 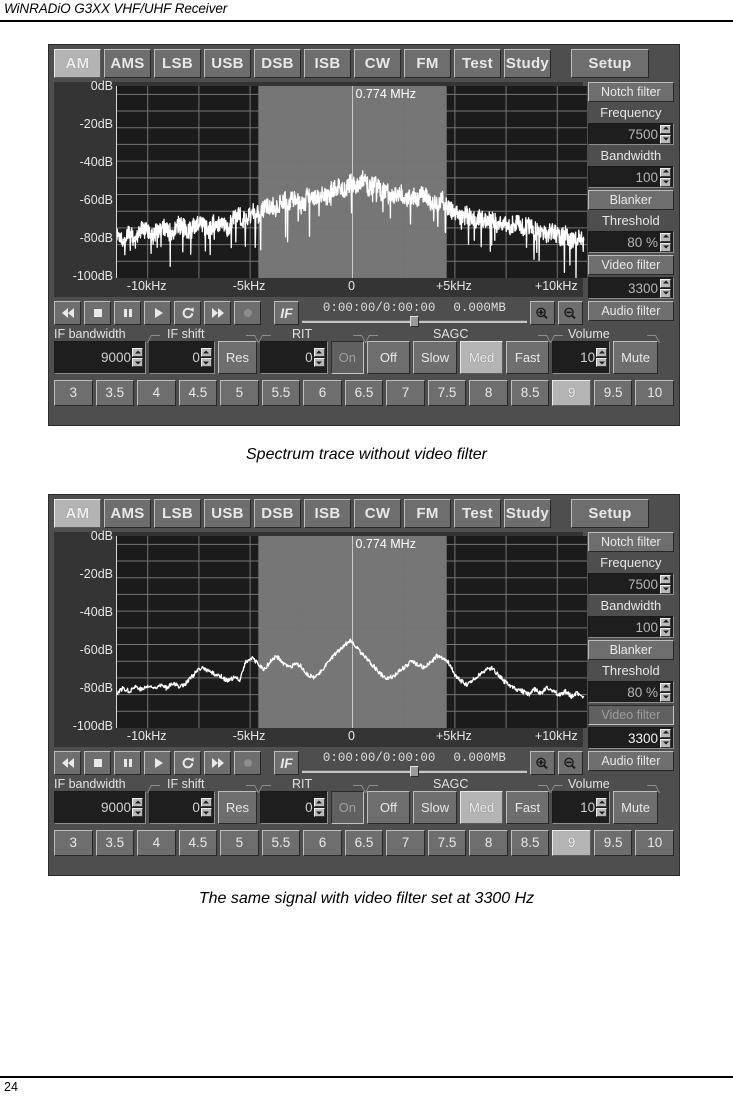 I want to click on threshold-spinner, so click(x=665, y=692).